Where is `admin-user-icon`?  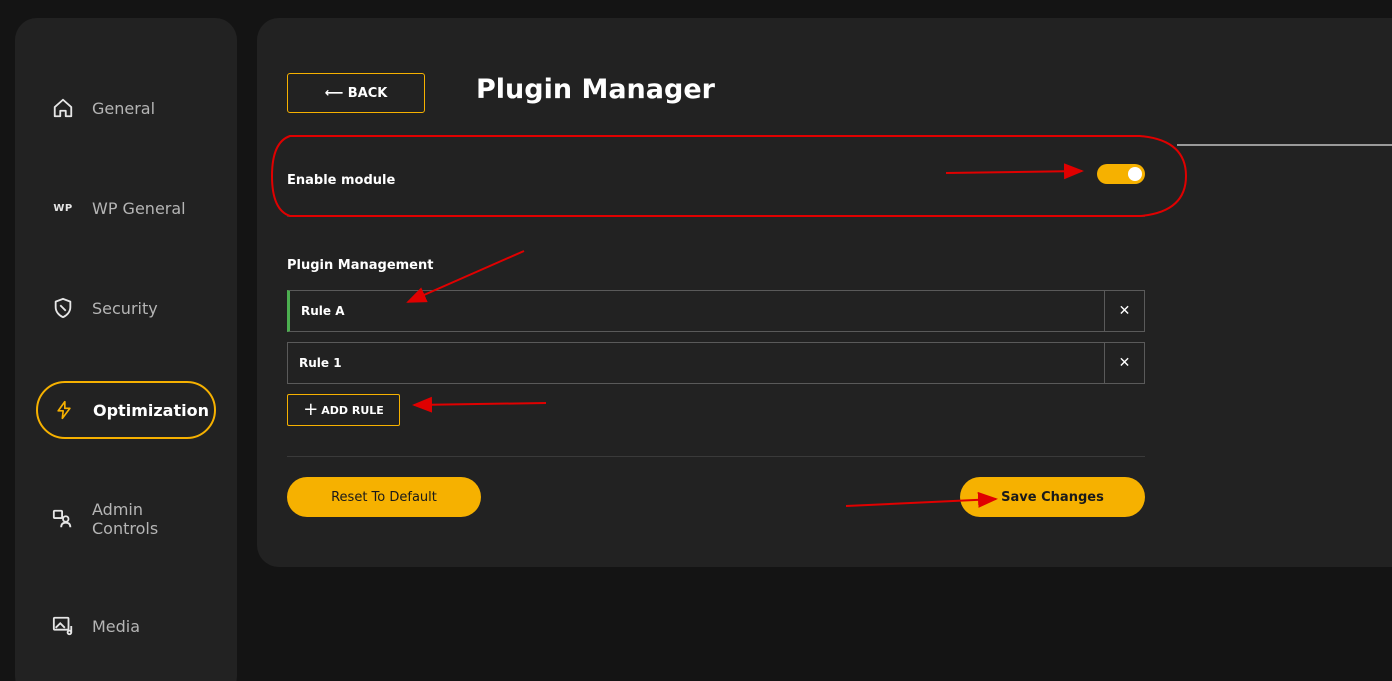
admin-user-icon is located at coordinates (63, 519).